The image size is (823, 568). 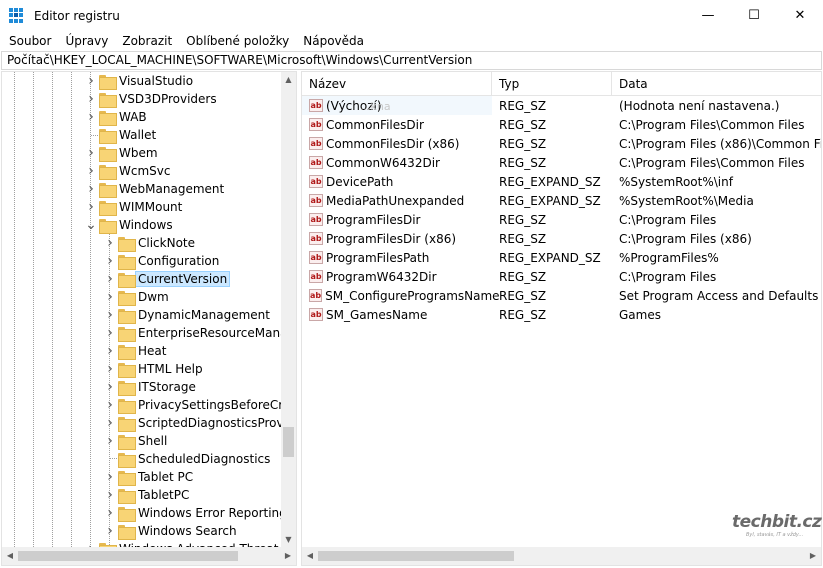 I want to click on column-name: Název, so click(x=397, y=84).